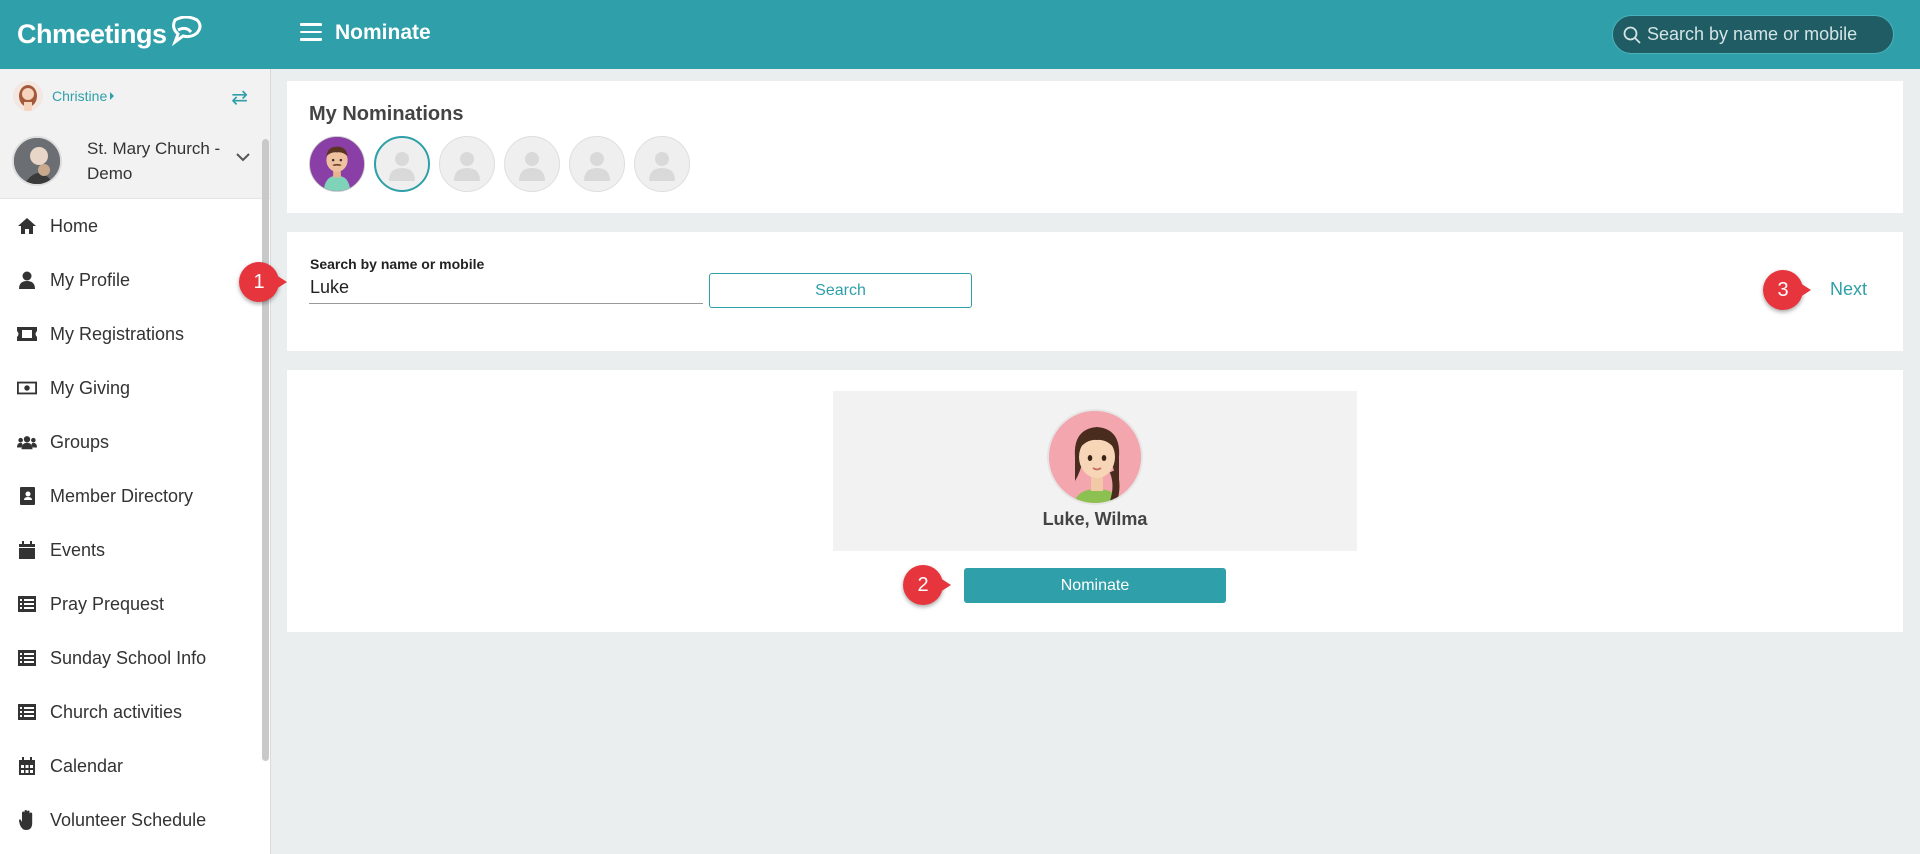 The height and width of the screenshot is (854, 1920). I want to click on next-link: Next, so click(1848, 289).